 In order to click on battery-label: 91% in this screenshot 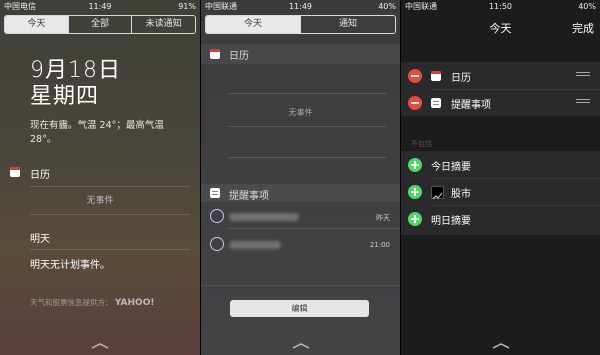, I will do `click(187, 6)`.